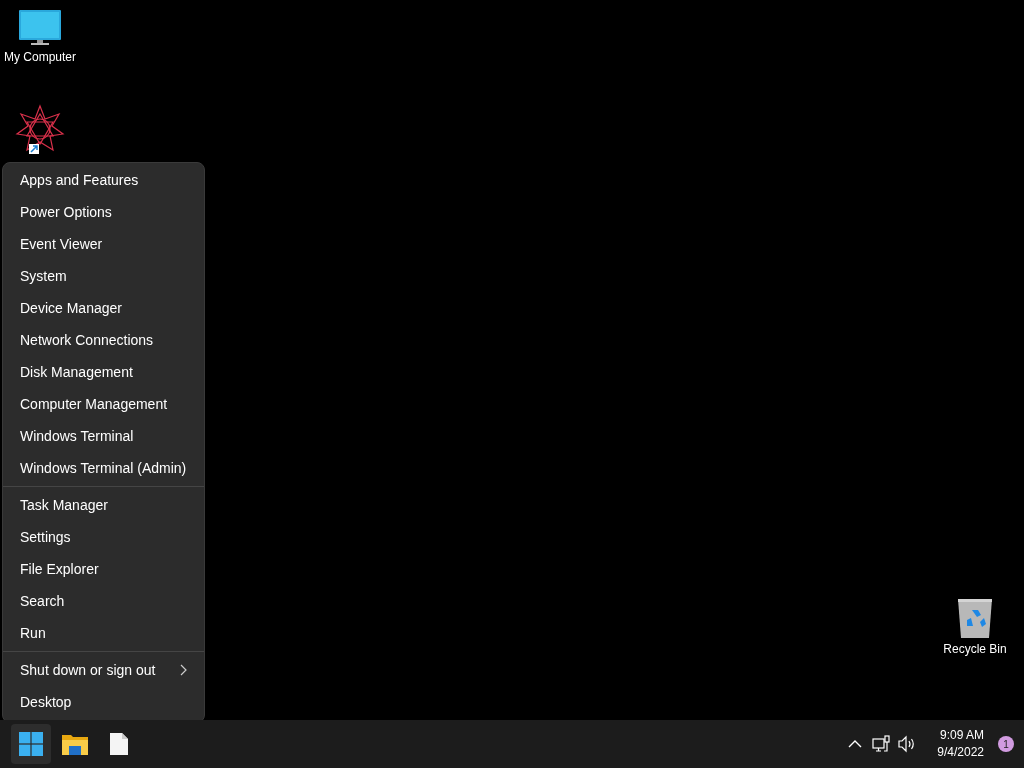 The image size is (1024, 768). What do you see at coordinates (881, 744) in the screenshot?
I see `network-icon` at bounding box center [881, 744].